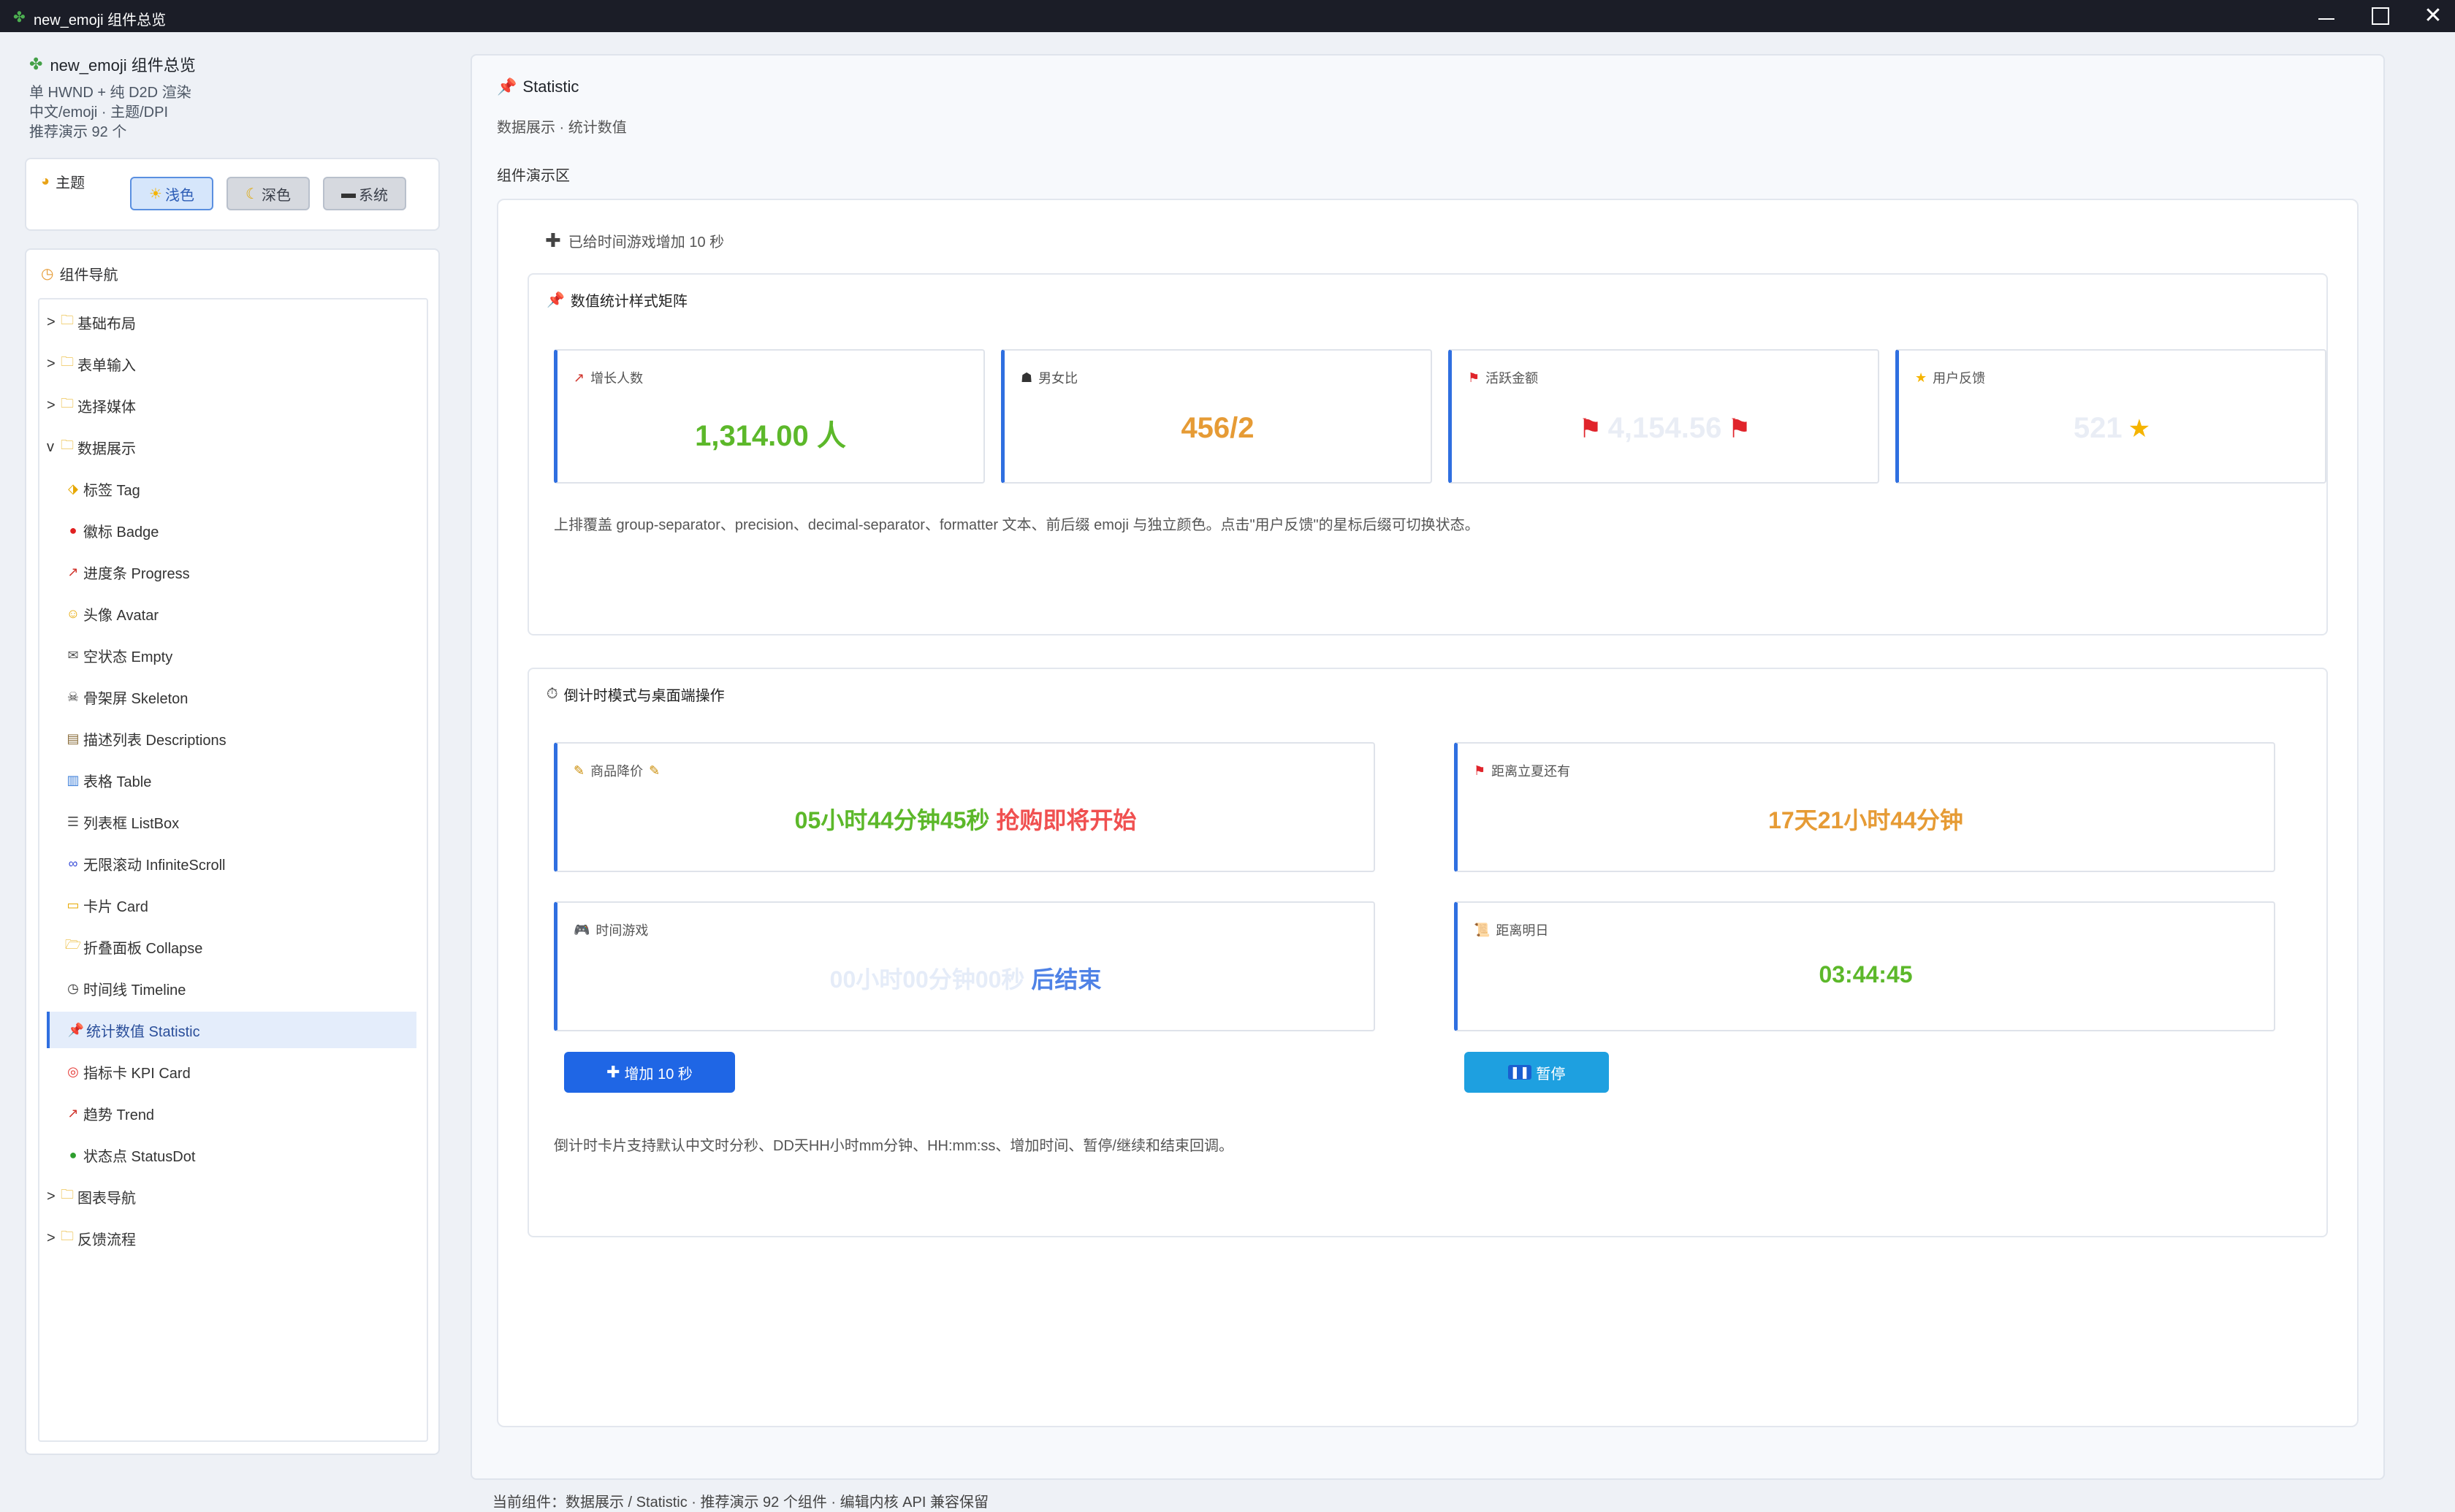 This screenshot has width=2455, height=1512. What do you see at coordinates (112, 65) in the screenshot?
I see `app-name: ✤ new_emoji 组件总览` at bounding box center [112, 65].